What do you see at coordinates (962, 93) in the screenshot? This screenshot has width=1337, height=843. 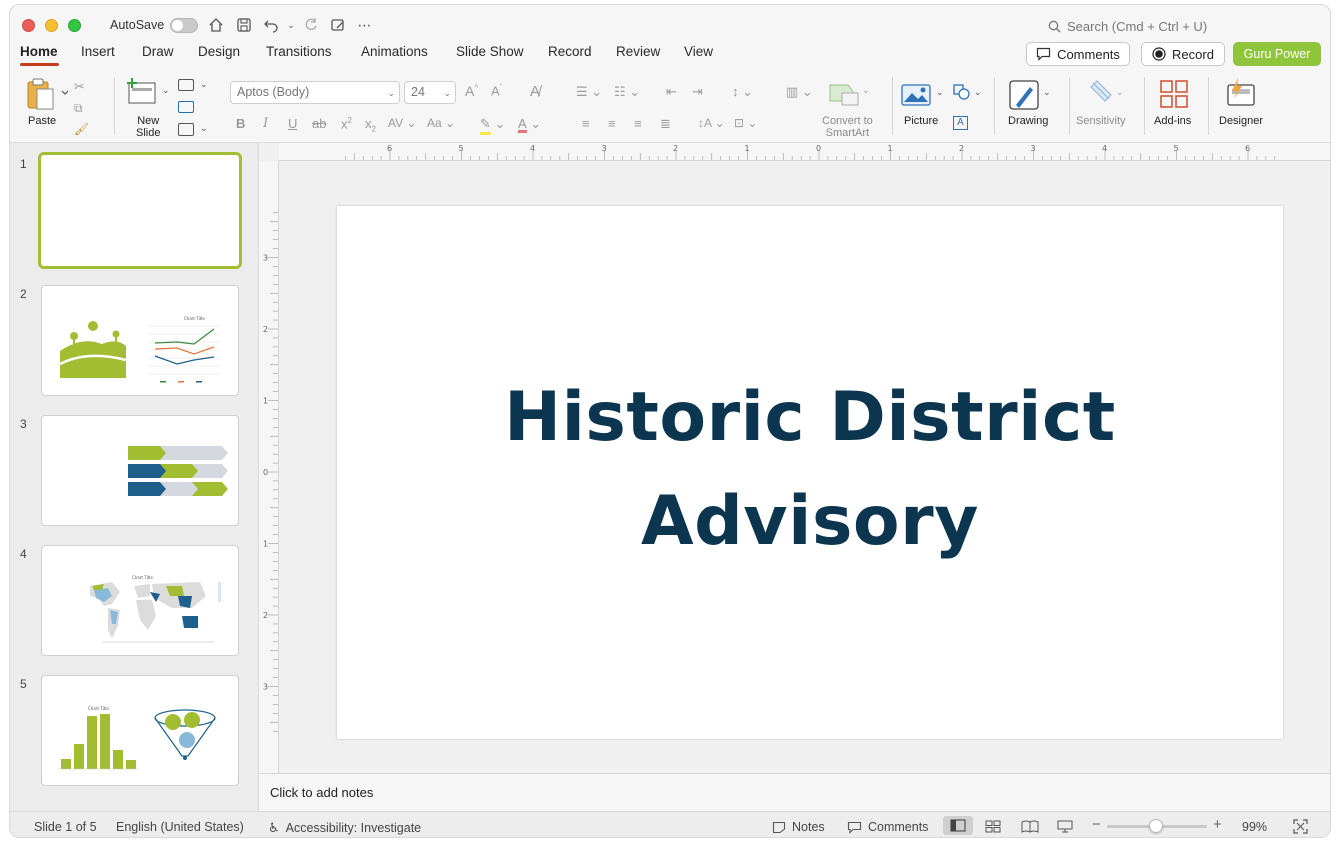 I see `shapes-icon` at bounding box center [962, 93].